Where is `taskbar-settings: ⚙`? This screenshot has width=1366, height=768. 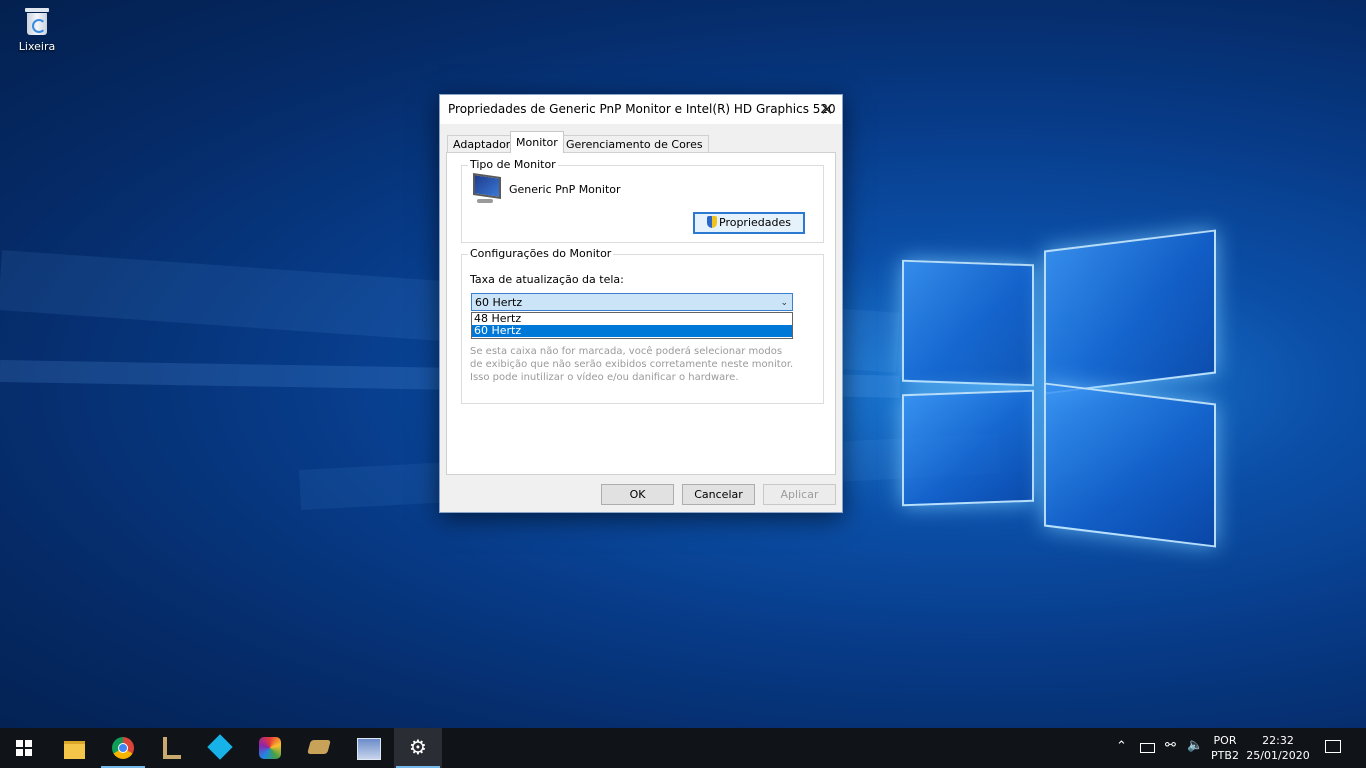
taskbar-settings: ⚙ is located at coordinates (418, 748).